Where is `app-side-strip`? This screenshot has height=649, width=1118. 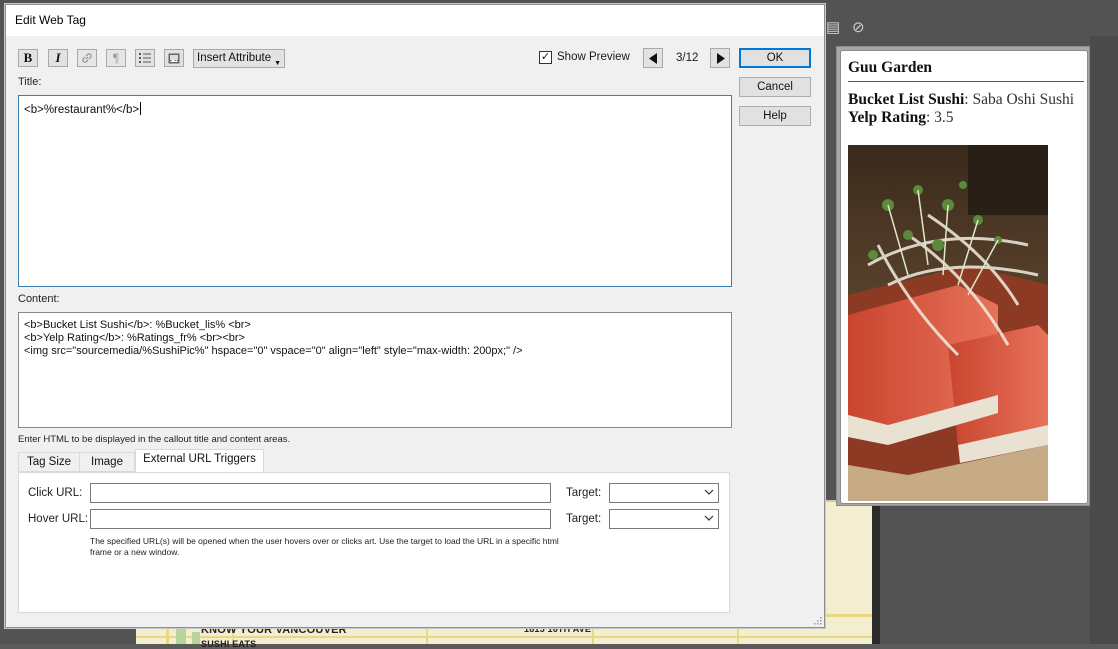
app-side-strip is located at coordinates (1104, 340).